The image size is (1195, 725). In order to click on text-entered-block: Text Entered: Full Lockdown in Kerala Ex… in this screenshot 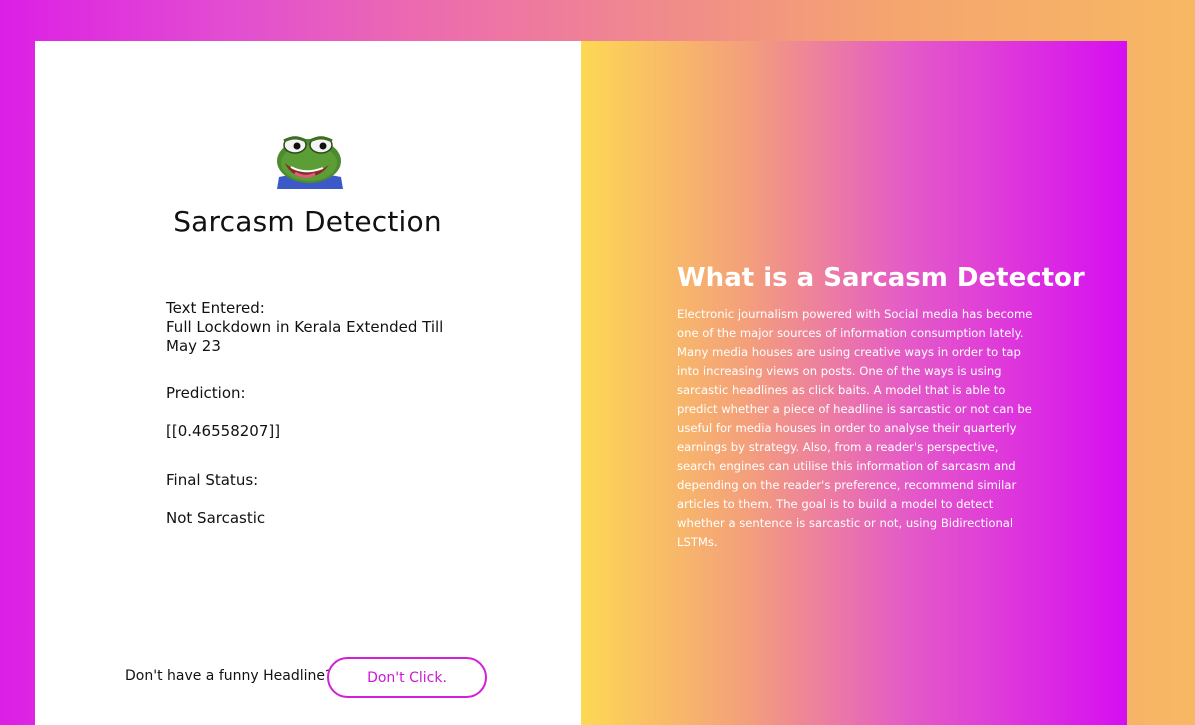, I will do `click(316, 327)`.